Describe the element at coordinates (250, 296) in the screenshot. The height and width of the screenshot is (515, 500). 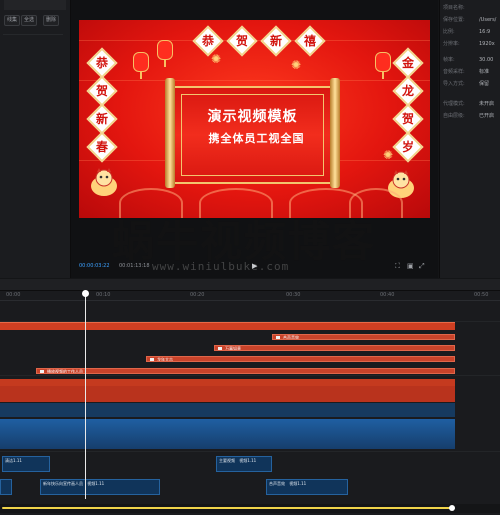
I see `time-ruler: 00:00 00:10 00:20 00:30 00:40 00:50` at that location.